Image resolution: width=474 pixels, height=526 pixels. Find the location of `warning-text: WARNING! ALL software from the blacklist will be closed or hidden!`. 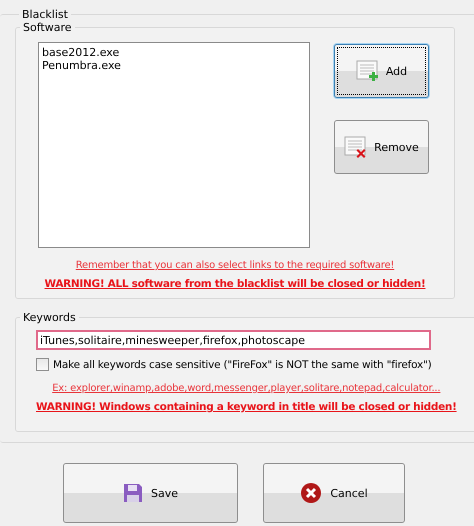

warning-text: WARNING! ALL software from the blacklist will be closed or hidden! is located at coordinates (235, 284).